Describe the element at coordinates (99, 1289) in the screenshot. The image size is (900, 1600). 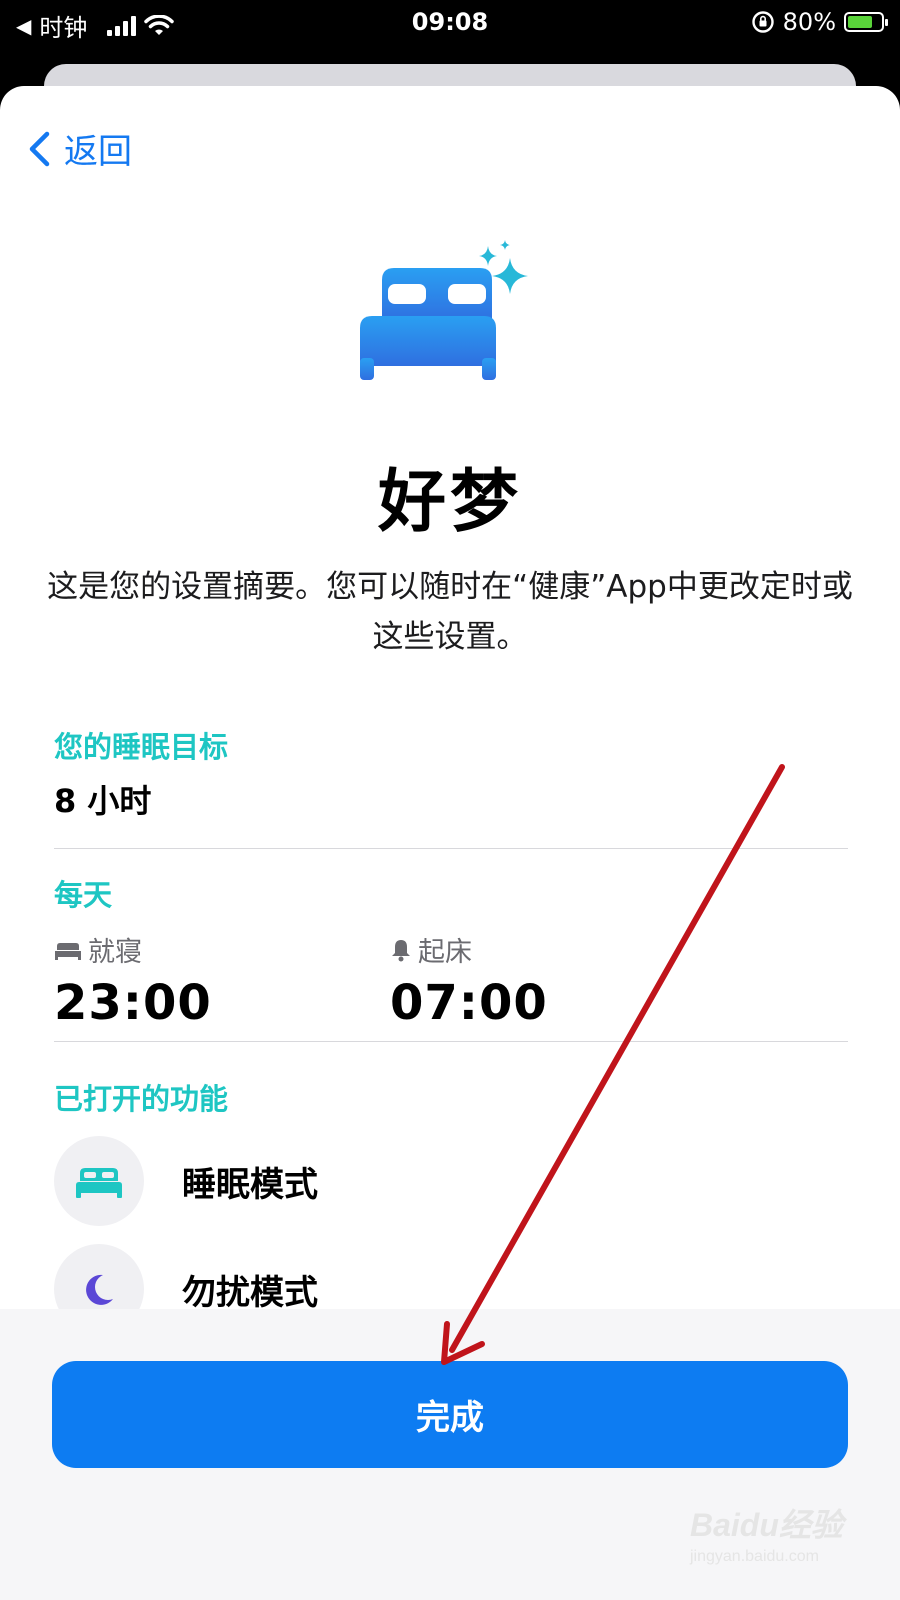
I see `moon-icon` at that location.